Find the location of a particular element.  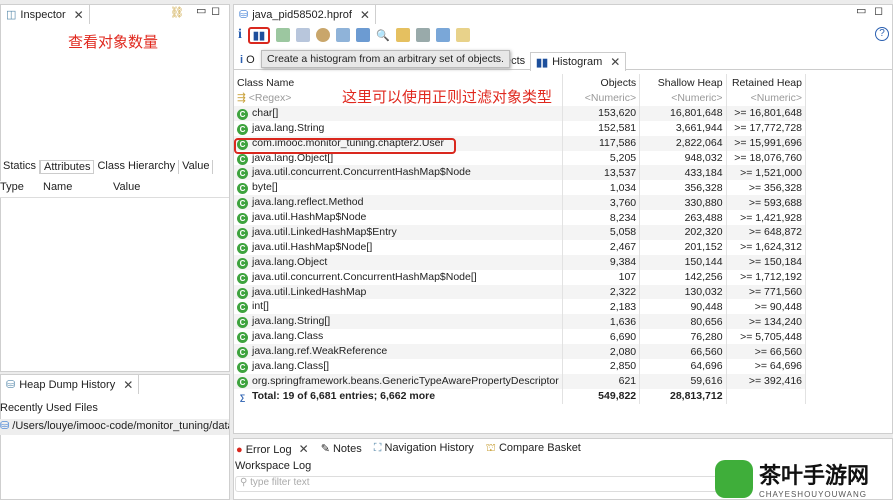

col-objects: Objects is located at coordinates (601, 82).